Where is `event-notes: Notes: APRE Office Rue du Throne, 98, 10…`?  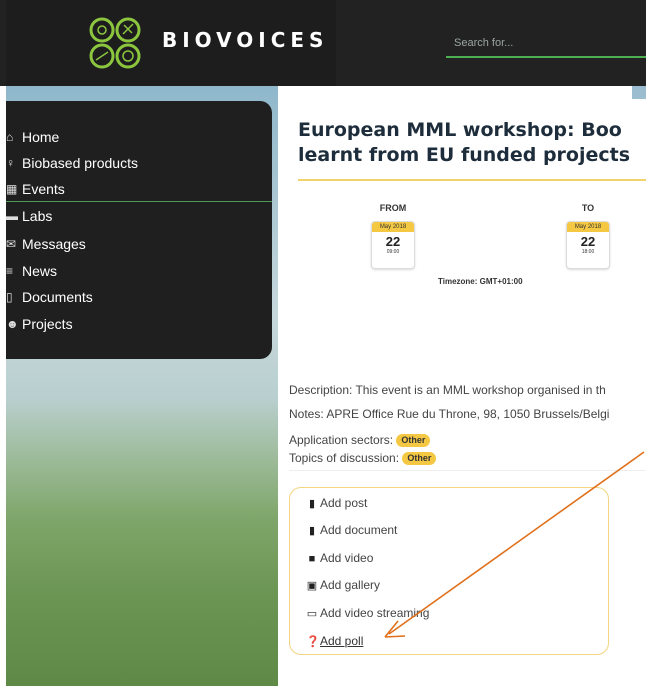
event-notes: Notes: APRE Office Rue du Throne, 98, 10… is located at coordinates (449, 414).